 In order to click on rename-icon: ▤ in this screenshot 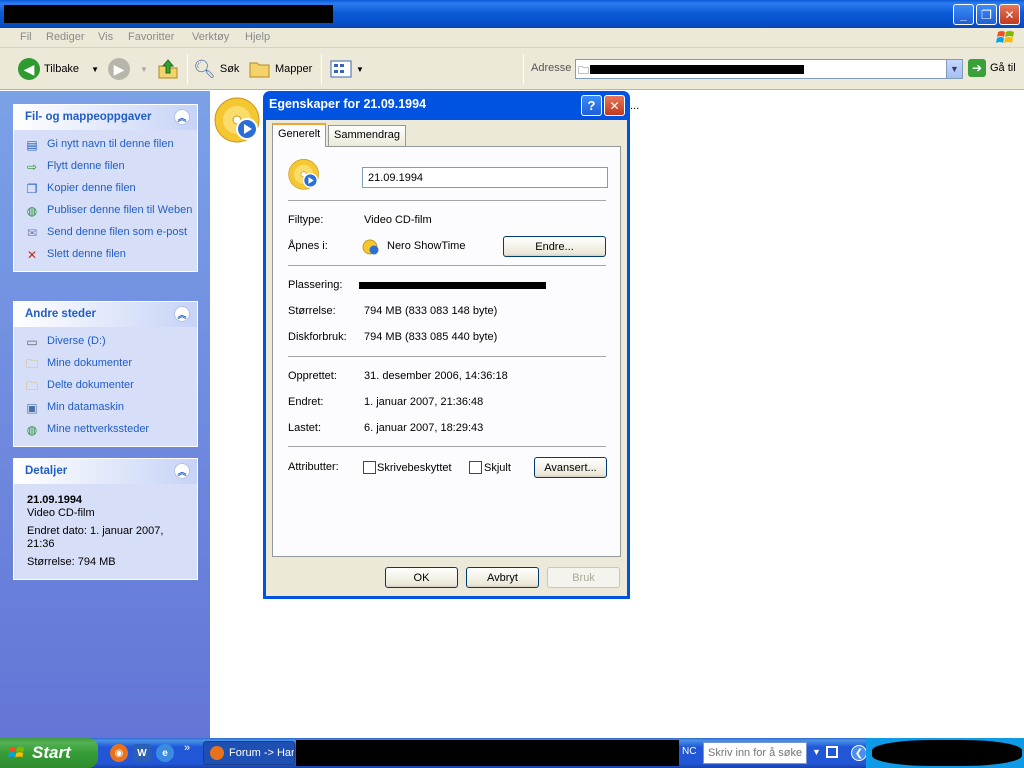, I will do `click(32, 145)`.